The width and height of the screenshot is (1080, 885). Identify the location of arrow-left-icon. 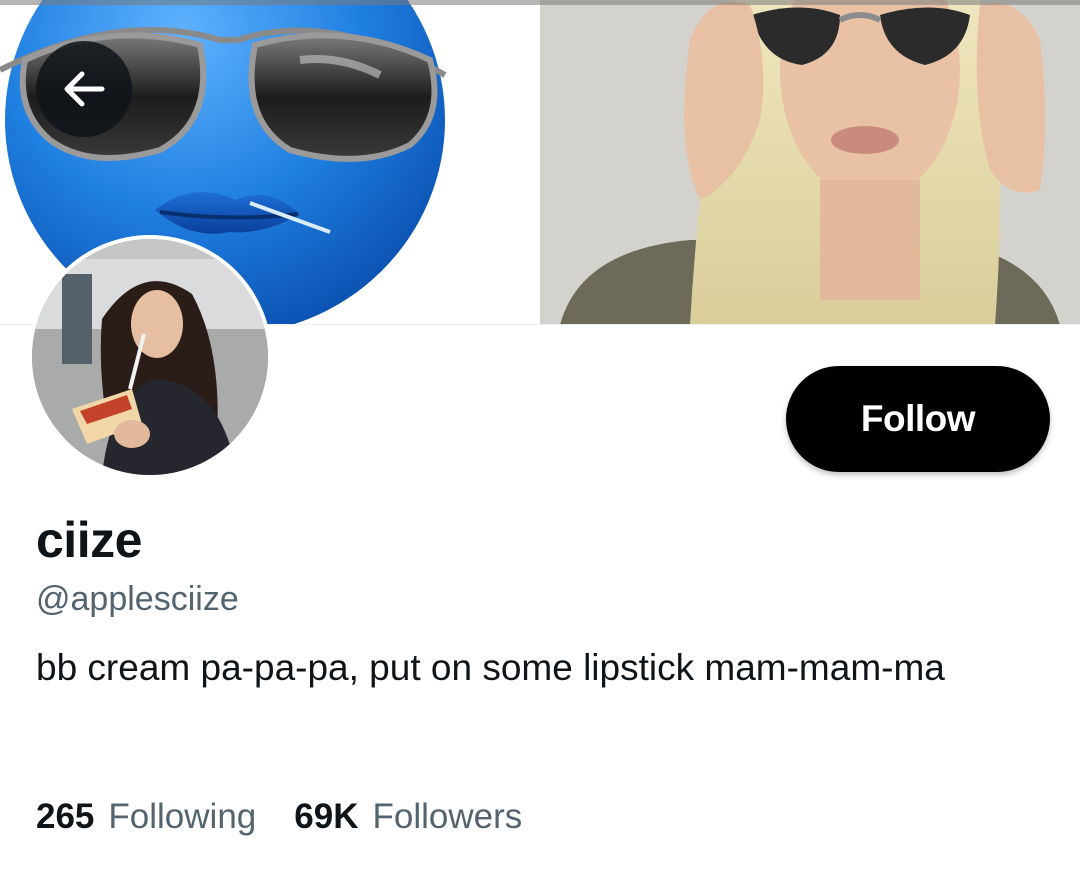
(84, 89).